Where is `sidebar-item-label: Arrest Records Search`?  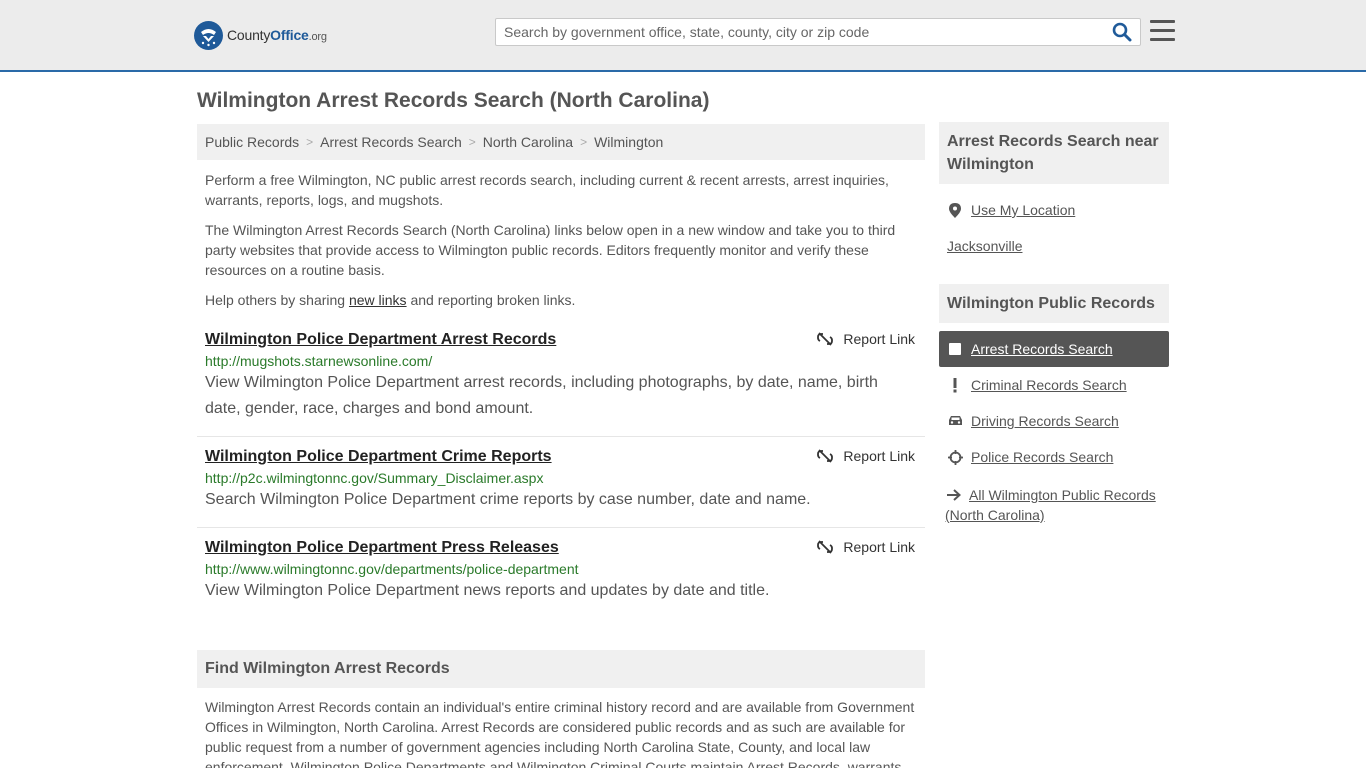
sidebar-item-label: Arrest Records Search is located at coordinates (1042, 349).